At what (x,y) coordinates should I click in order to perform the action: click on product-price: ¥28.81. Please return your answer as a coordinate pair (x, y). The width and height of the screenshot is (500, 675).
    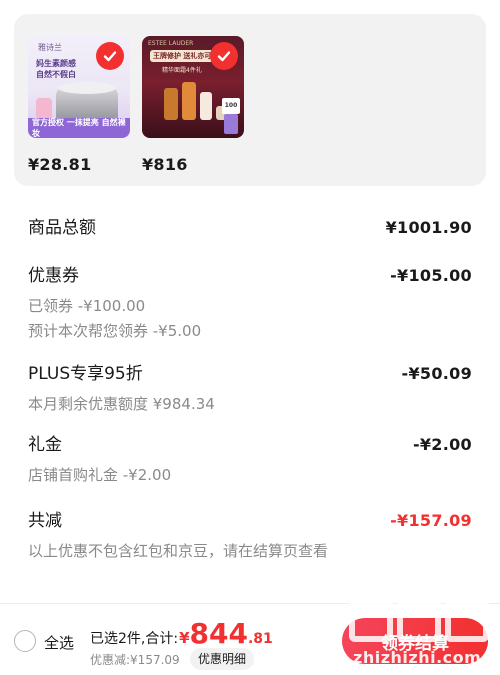
    Looking at the image, I should click on (60, 164).